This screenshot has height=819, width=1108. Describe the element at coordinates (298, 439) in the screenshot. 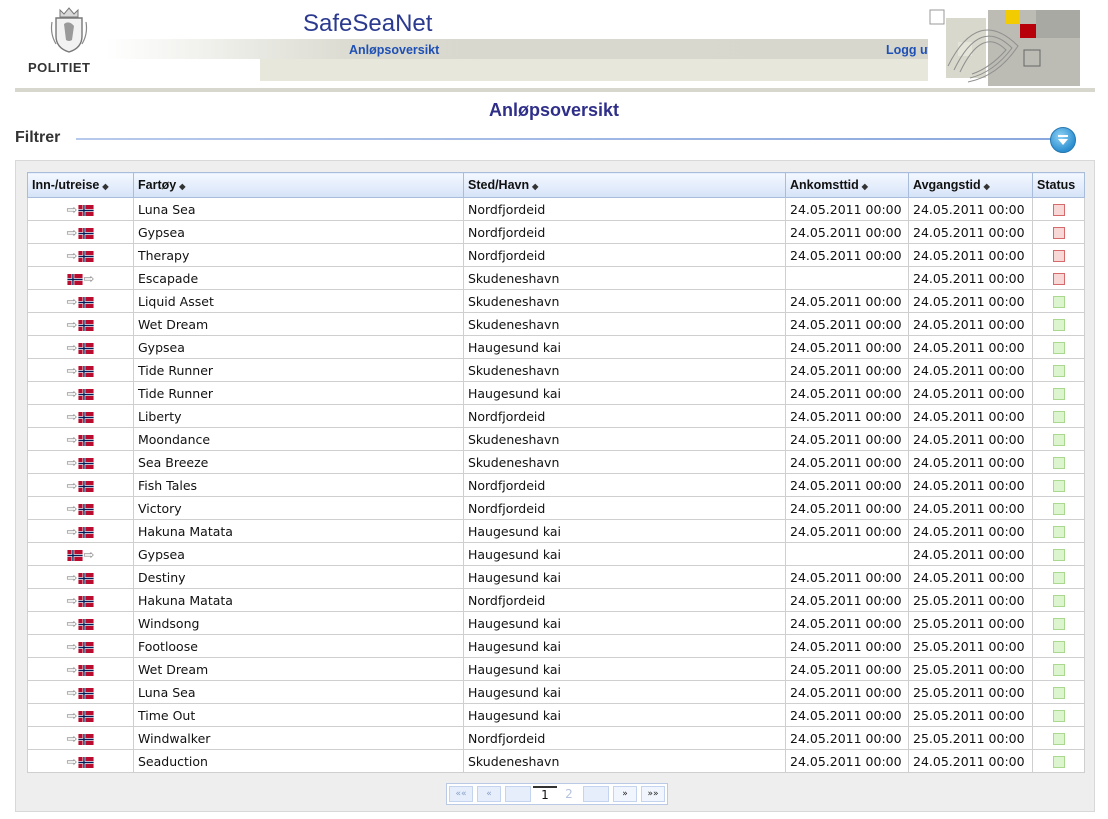

I see `vessel-cell: Moondance` at that location.